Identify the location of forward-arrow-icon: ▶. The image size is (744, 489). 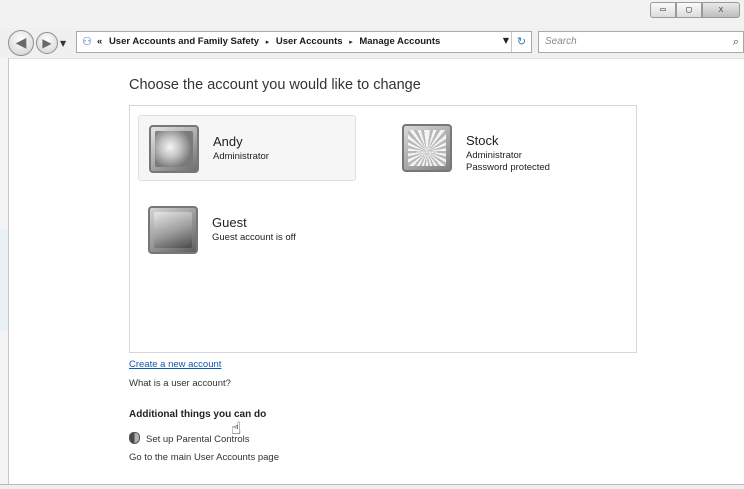
(47, 43).